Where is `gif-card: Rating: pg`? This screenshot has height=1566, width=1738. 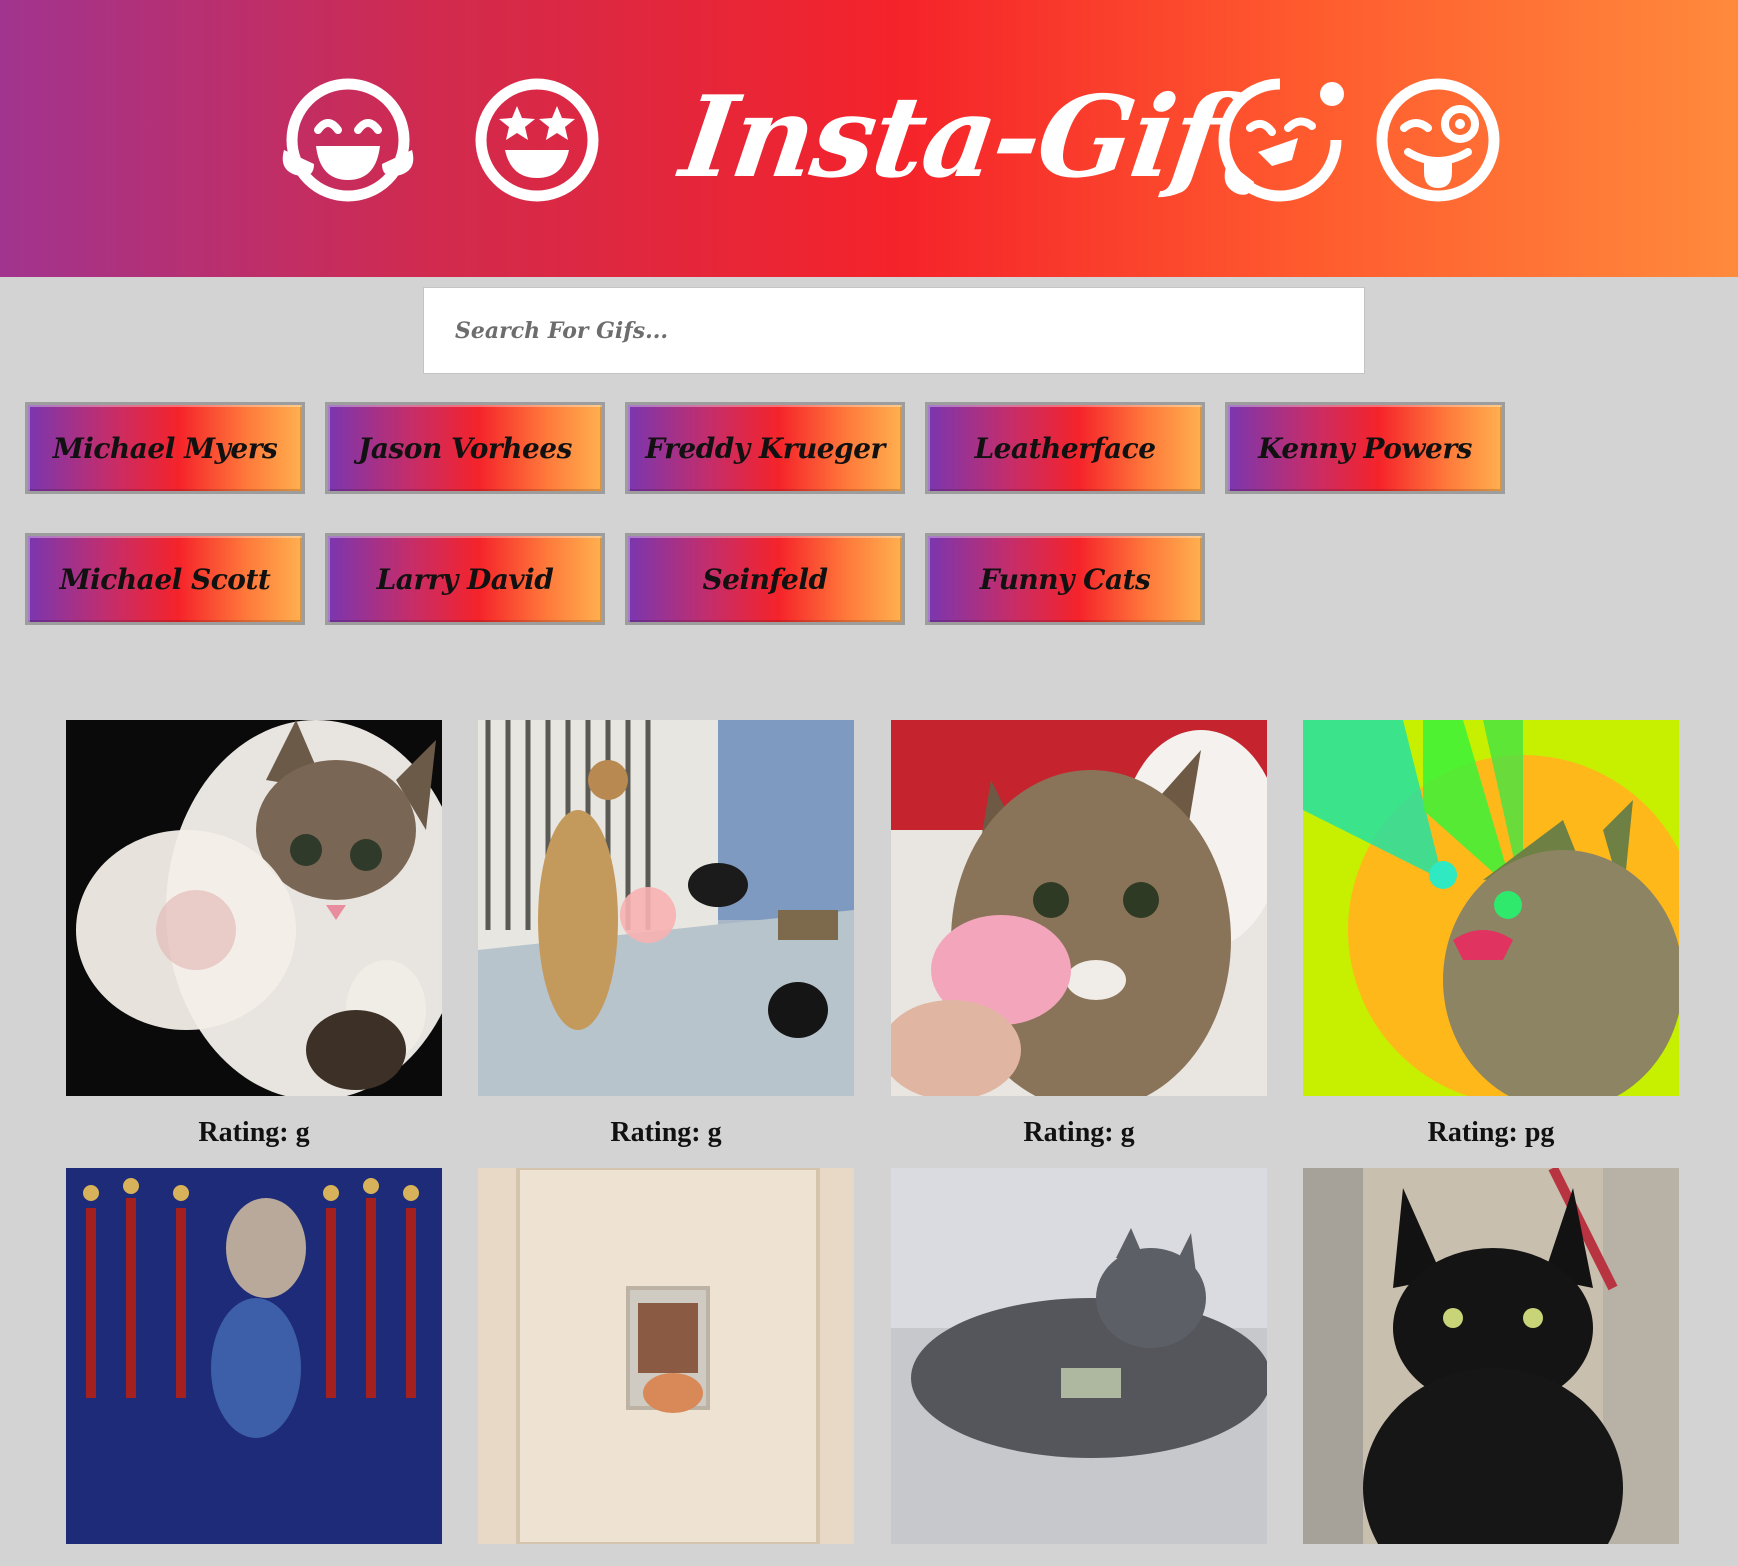 gif-card: Rating: pg is located at coordinates (1491, 934).